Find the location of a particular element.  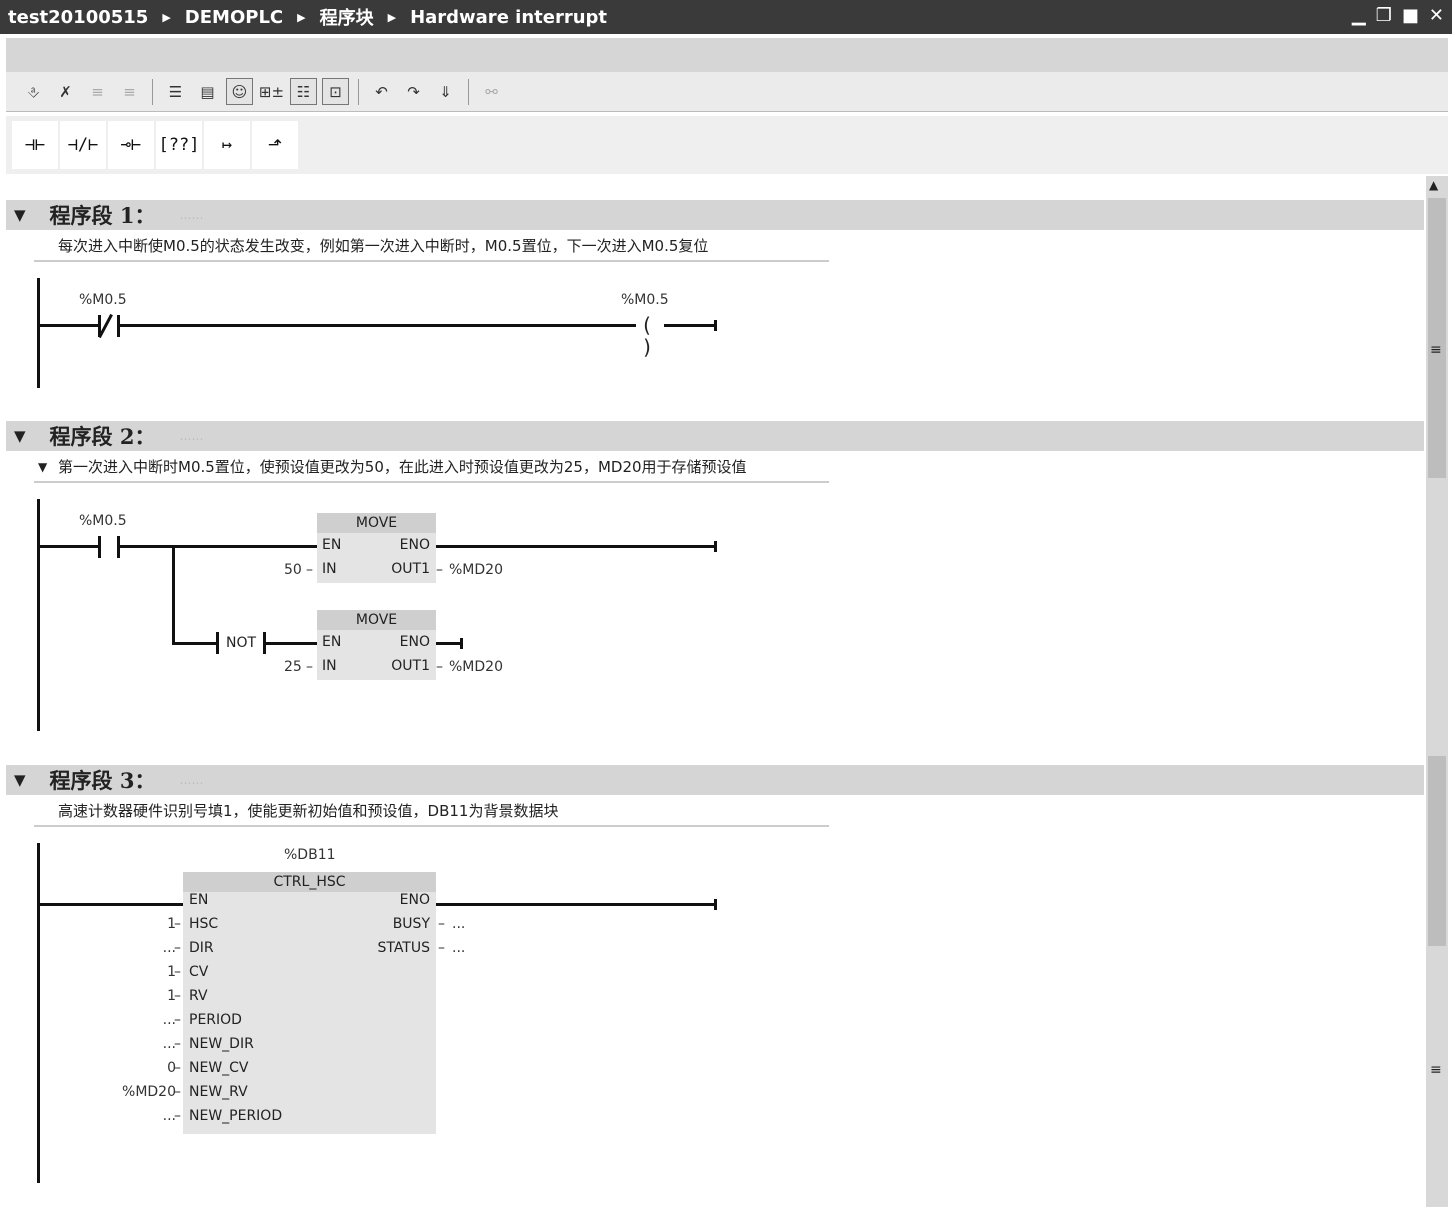

previous-error-icon: ↶ is located at coordinates (381, 91).